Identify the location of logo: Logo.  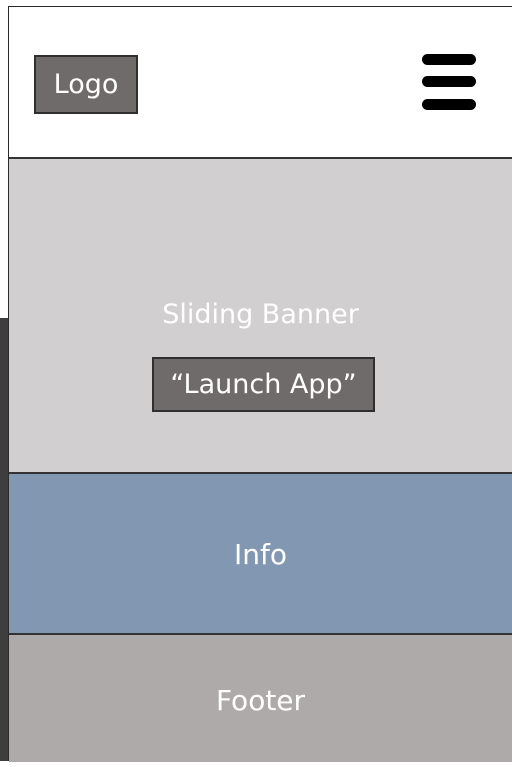
(86, 84).